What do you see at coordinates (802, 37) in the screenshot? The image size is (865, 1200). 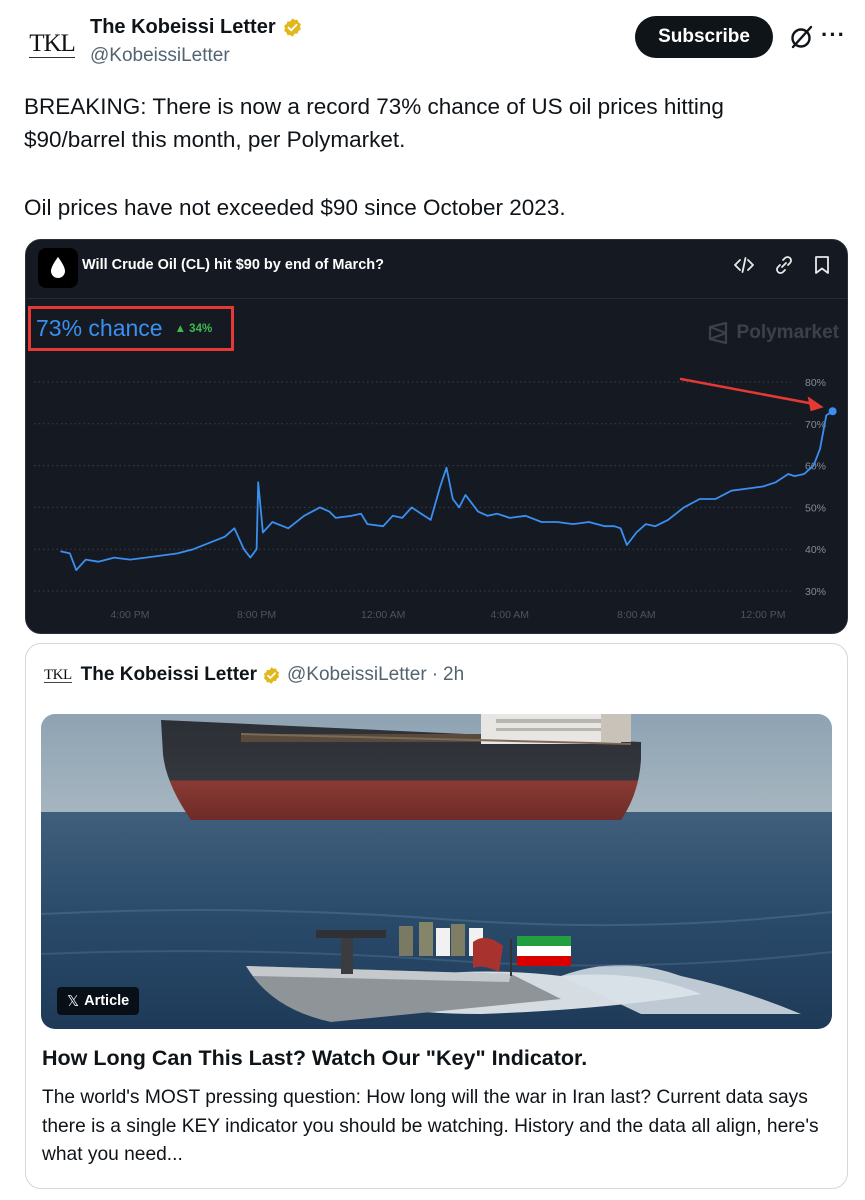 I see `grok-icon` at bounding box center [802, 37].